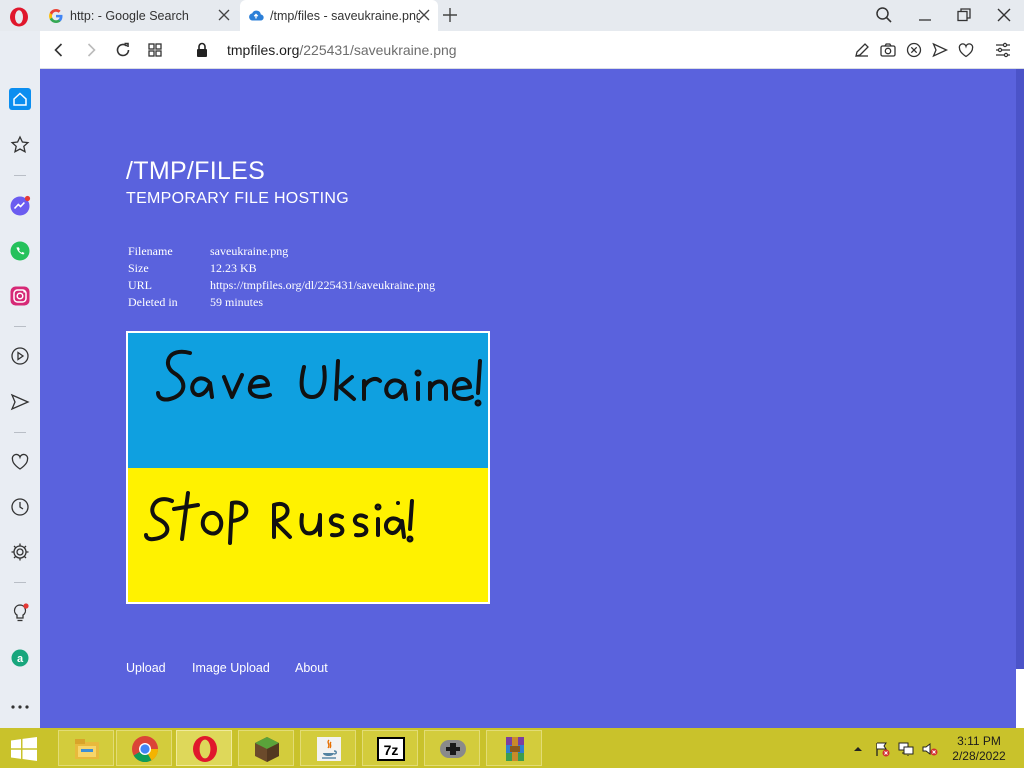 The width and height of the screenshot is (1024, 768). Describe the element at coordinates (940, 50) in the screenshot. I see `send-icon` at that location.